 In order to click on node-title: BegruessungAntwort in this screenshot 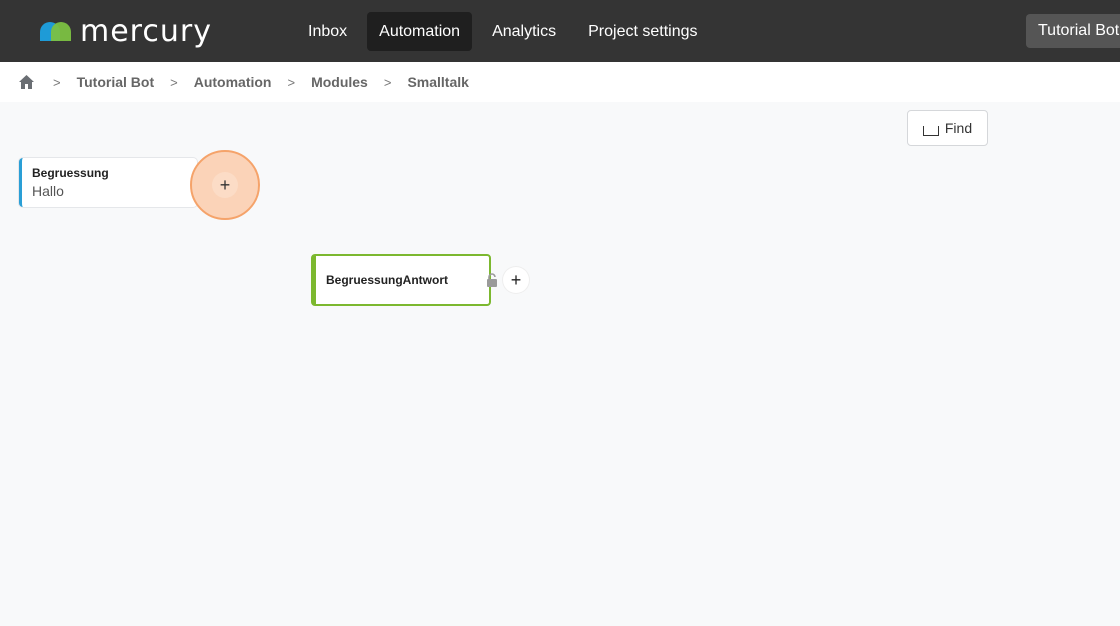, I will do `click(387, 280)`.